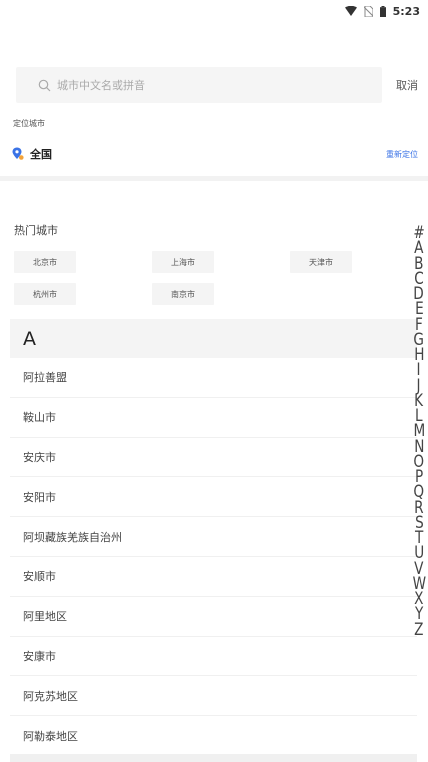 Image resolution: width=428 pixels, height=762 pixels. I want to click on locate-section-title: 定位城市, so click(29, 123).